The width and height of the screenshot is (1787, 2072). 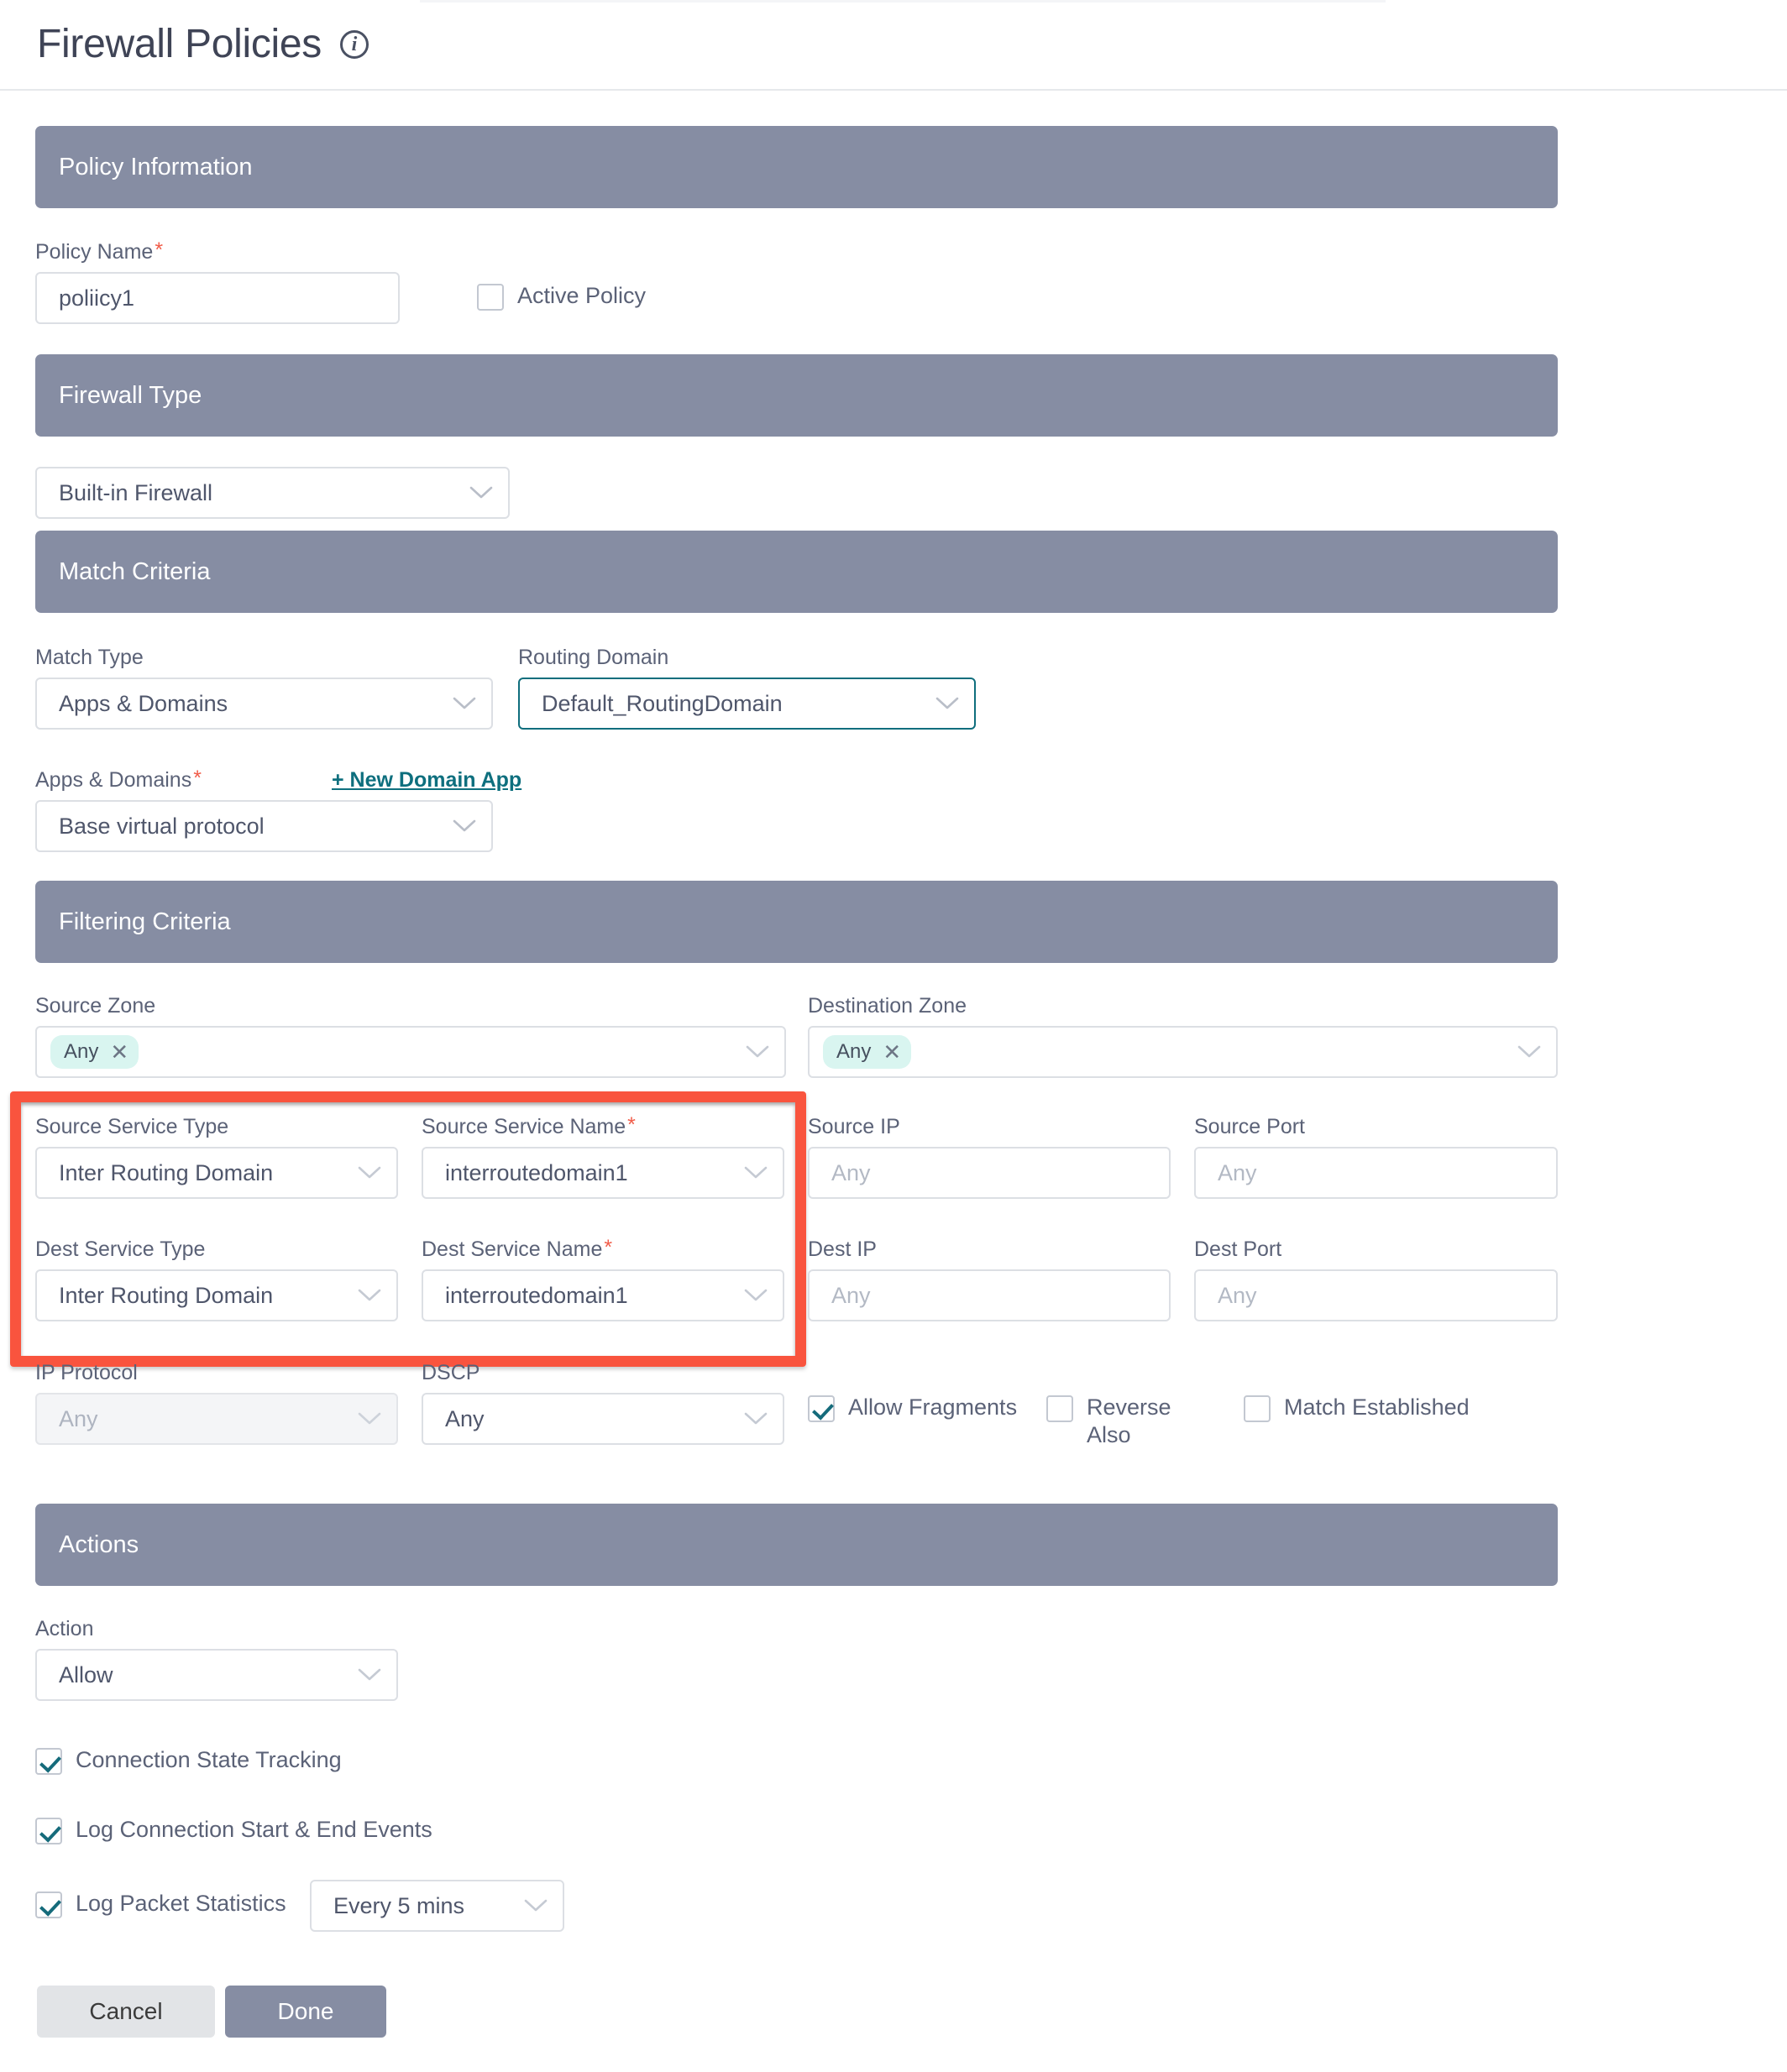 What do you see at coordinates (162, 826) in the screenshot?
I see `apps-domains-value: Base virtual protocol` at bounding box center [162, 826].